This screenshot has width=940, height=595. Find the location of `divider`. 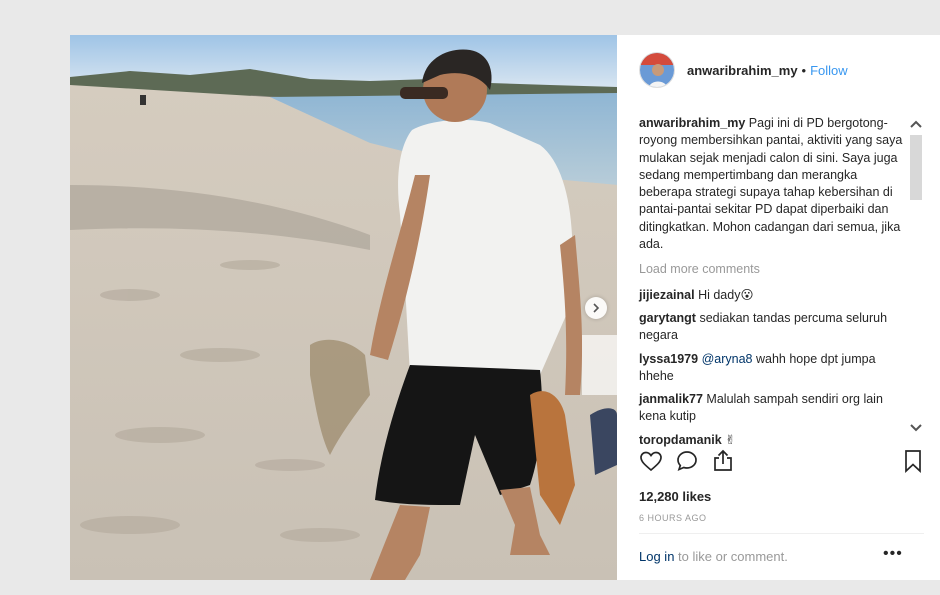

divider is located at coordinates (781, 533).